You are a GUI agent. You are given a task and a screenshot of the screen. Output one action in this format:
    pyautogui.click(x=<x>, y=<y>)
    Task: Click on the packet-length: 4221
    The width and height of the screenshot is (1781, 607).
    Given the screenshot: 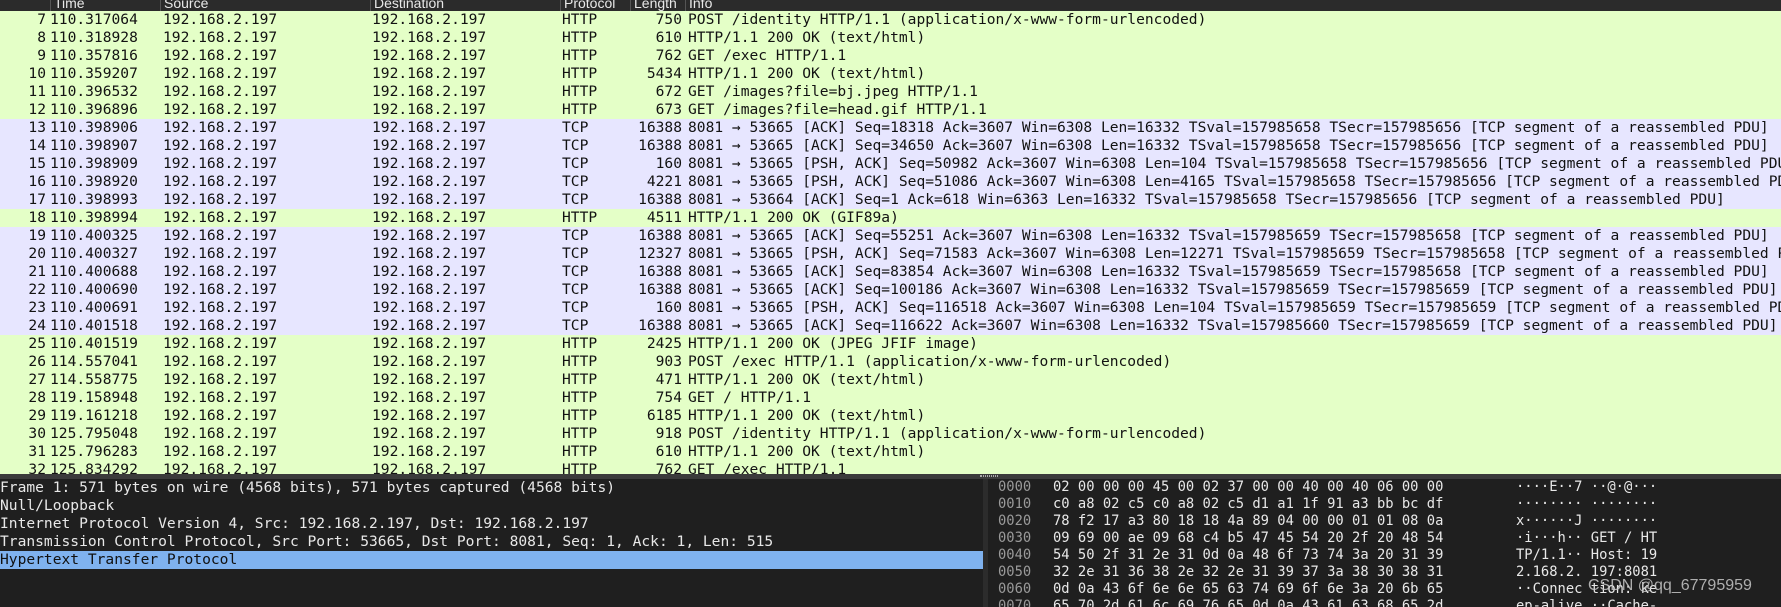 What is the action you would take?
    pyautogui.click(x=664, y=181)
    